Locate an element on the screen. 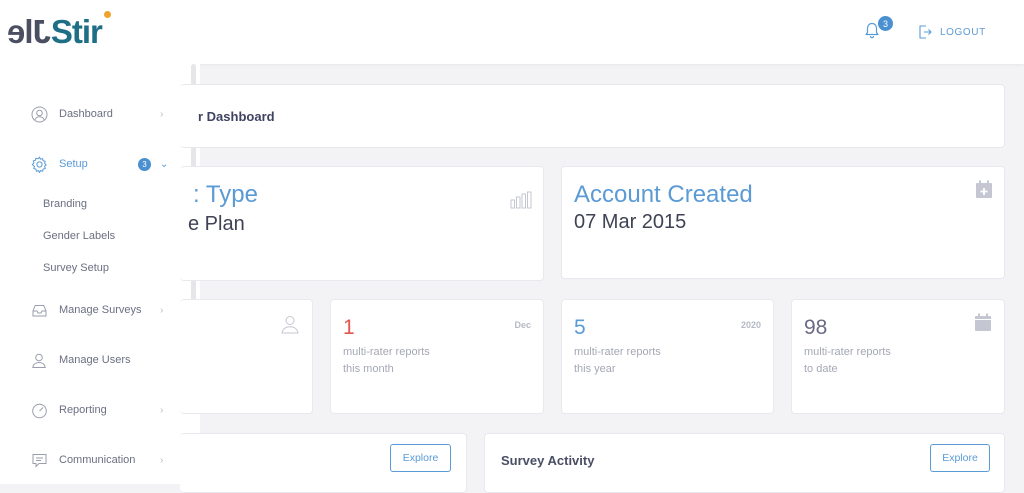  account-type-card: : Type e Plan is located at coordinates (362, 223).